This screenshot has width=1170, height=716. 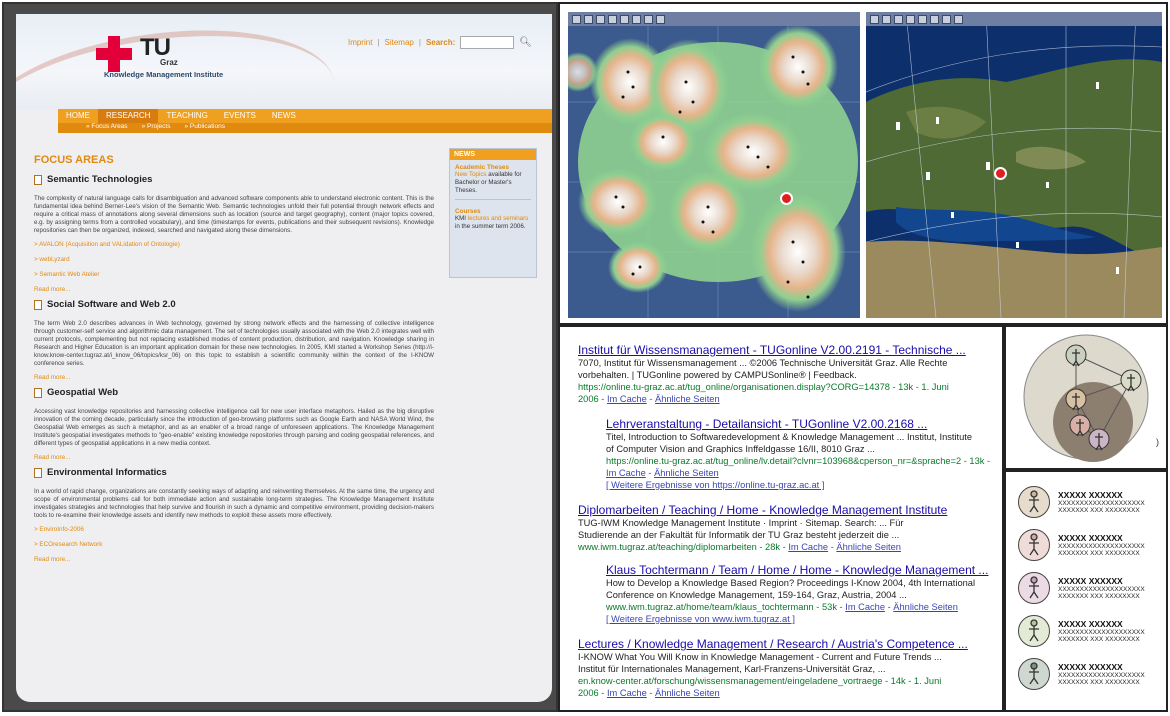 I want to click on nav-home: HOME, so click(x=78, y=116).